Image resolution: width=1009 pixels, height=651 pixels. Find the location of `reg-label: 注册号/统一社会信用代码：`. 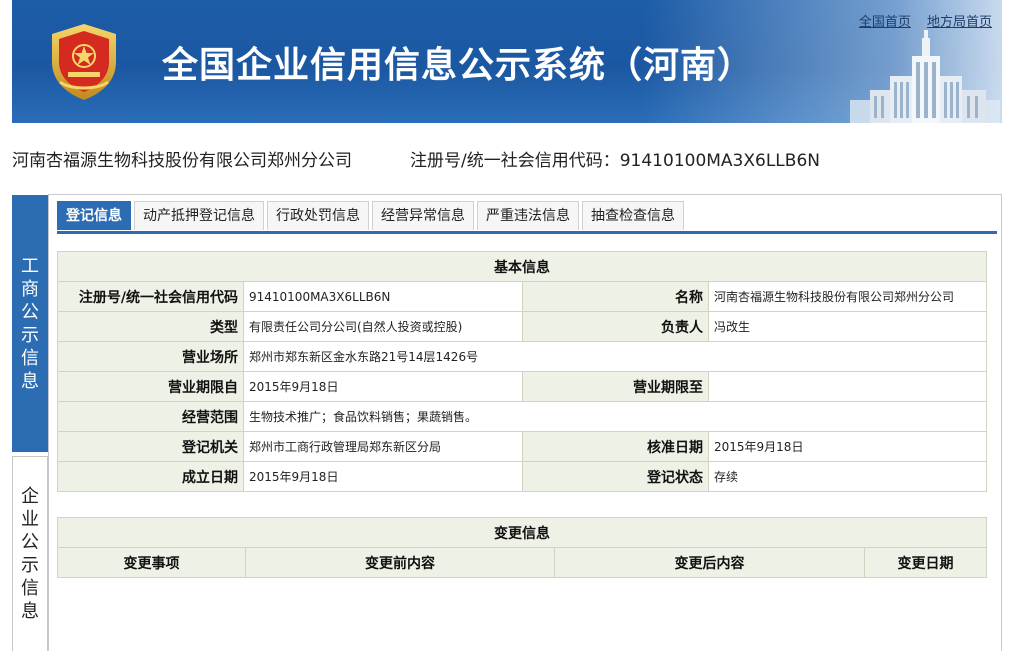

reg-label: 注册号/统一社会信用代码： is located at coordinates (515, 161).